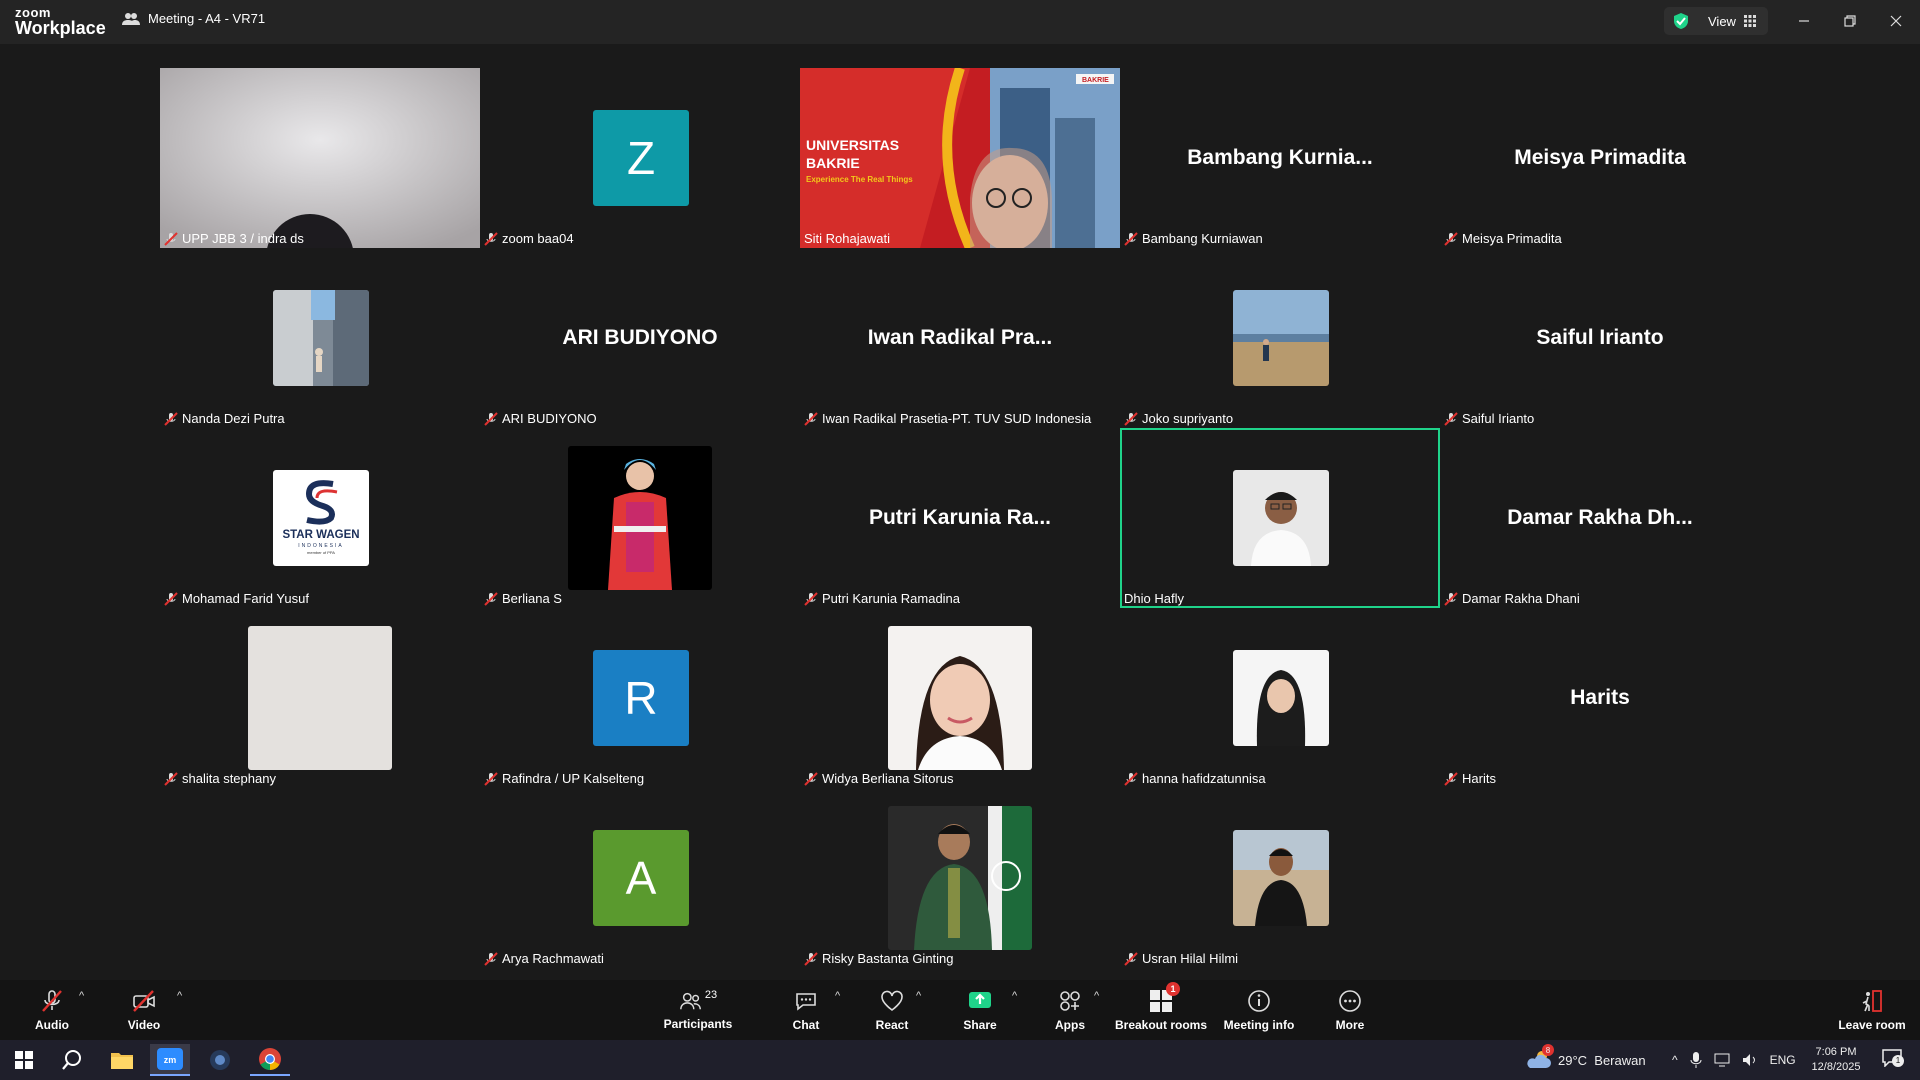  What do you see at coordinates (544, 958) in the screenshot?
I see `participant-name: Arya Rachmawati` at bounding box center [544, 958].